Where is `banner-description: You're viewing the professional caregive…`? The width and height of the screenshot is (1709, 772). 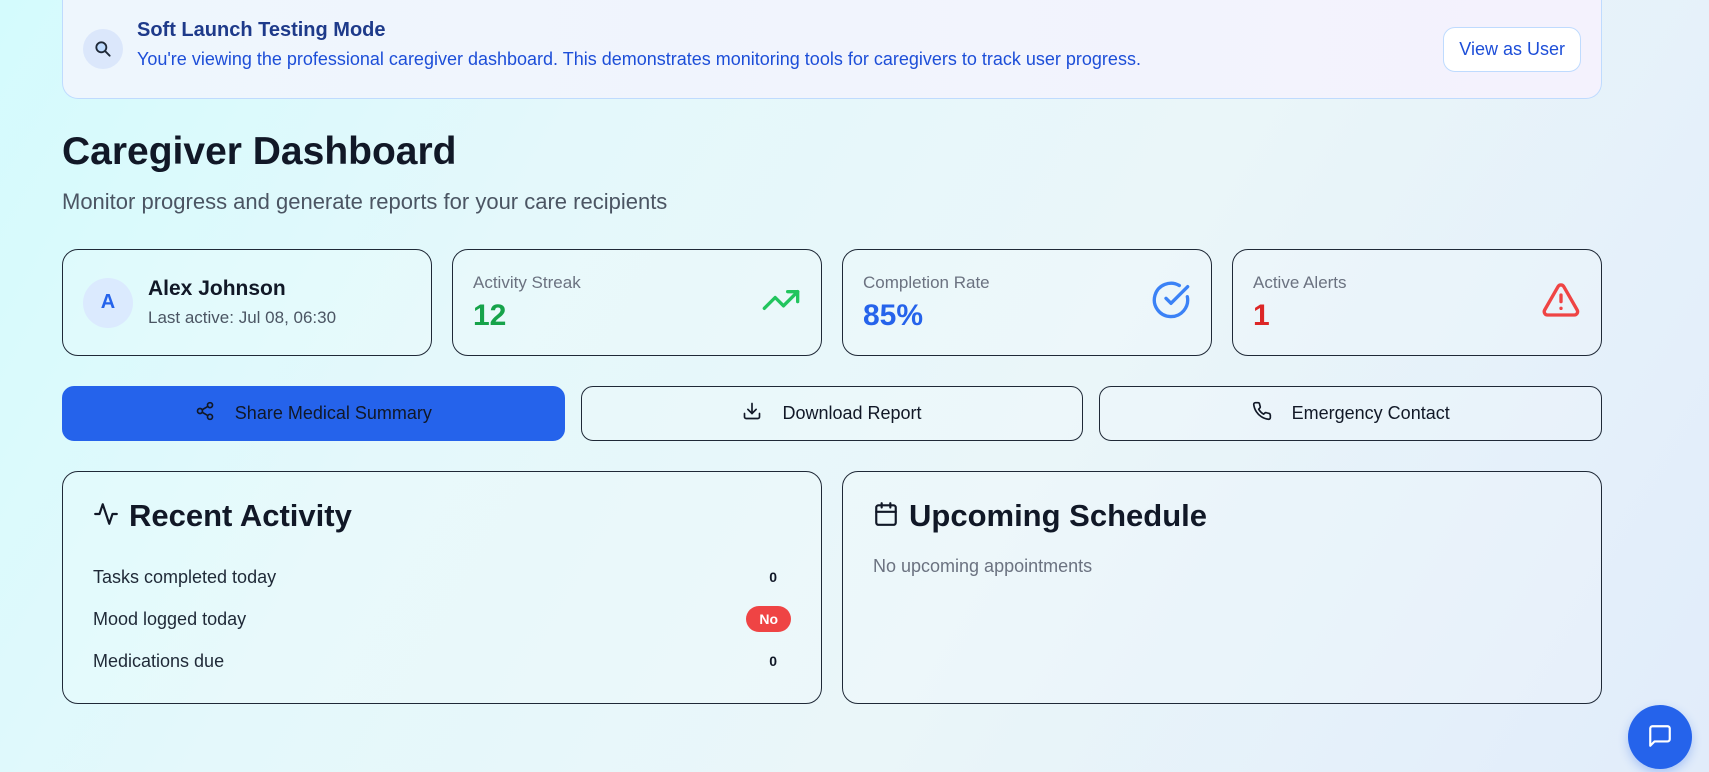
banner-description: You're viewing the professional caregive… is located at coordinates (639, 58).